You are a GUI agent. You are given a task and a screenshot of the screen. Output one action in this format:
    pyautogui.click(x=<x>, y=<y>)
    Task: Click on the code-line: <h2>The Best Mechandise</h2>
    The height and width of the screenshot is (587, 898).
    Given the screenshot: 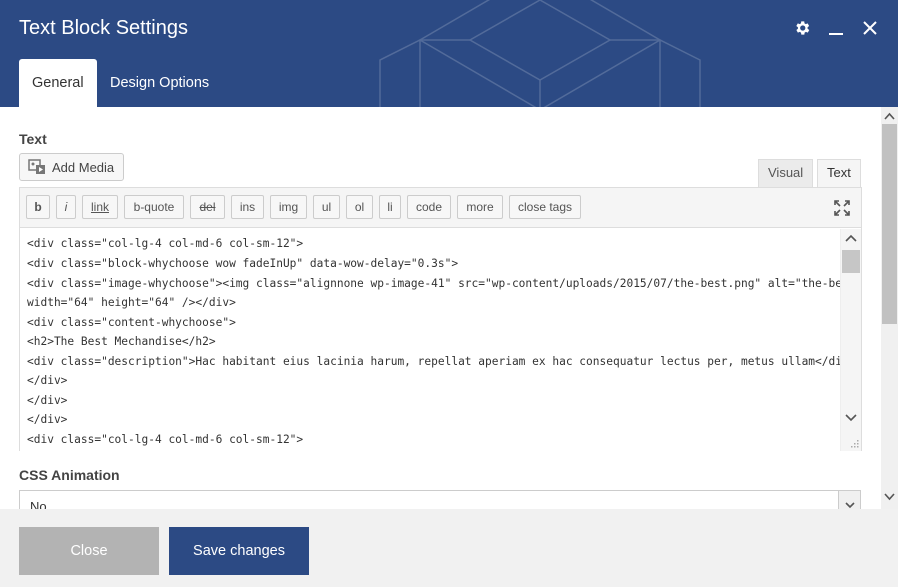 What is the action you would take?
    pyautogui.click(x=121, y=341)
    